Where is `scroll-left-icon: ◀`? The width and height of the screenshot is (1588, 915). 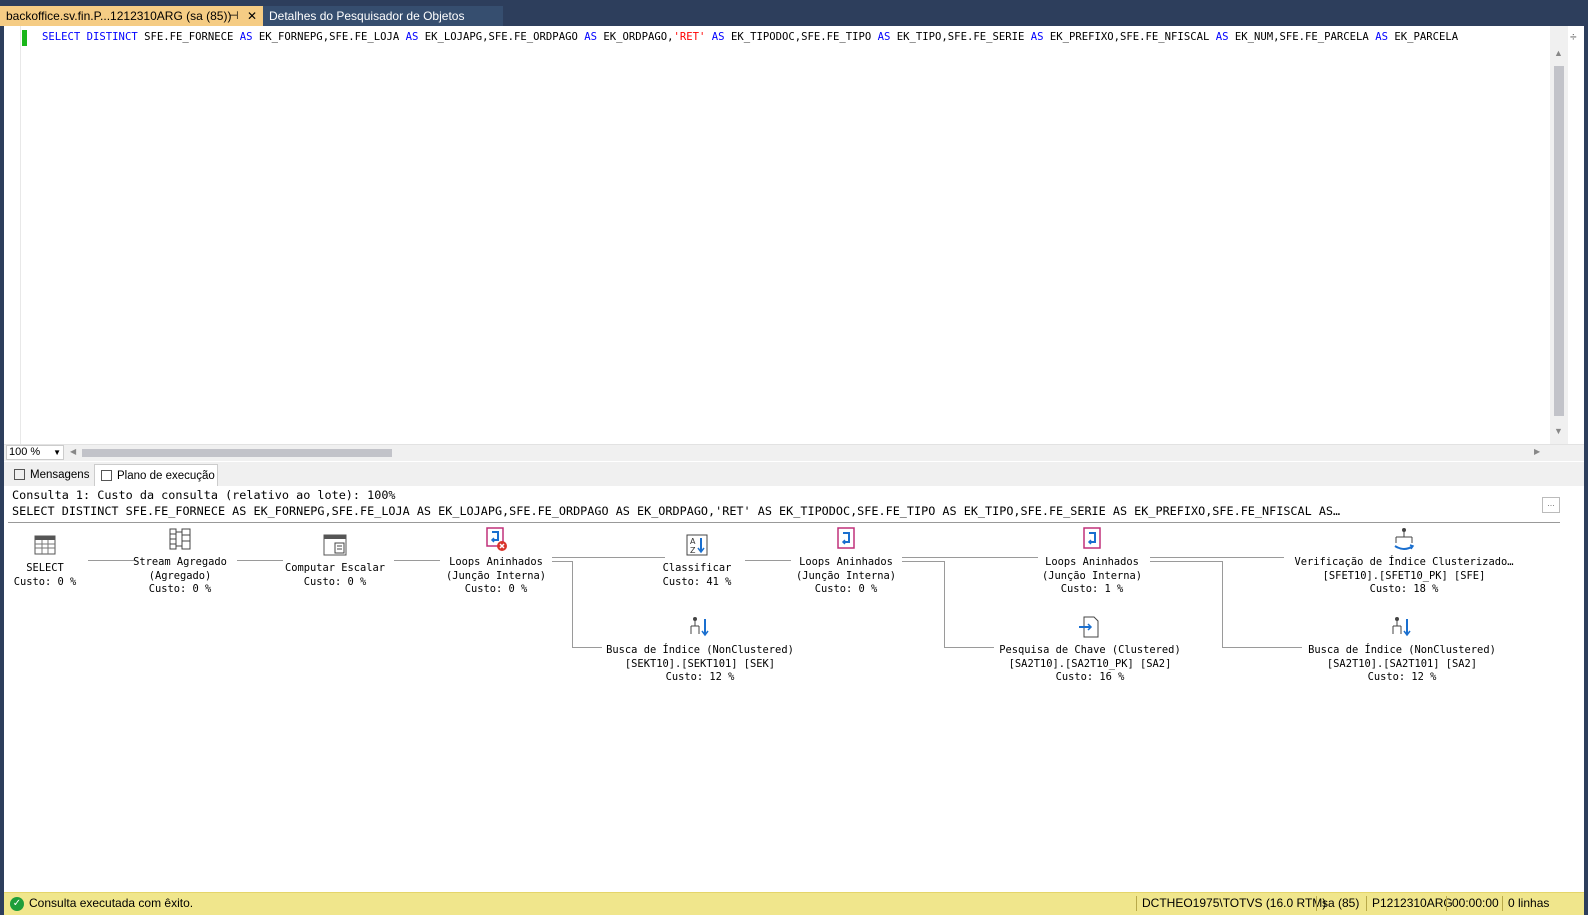
scroll-left-icon: ◀ is located at coordinates (73, 451).